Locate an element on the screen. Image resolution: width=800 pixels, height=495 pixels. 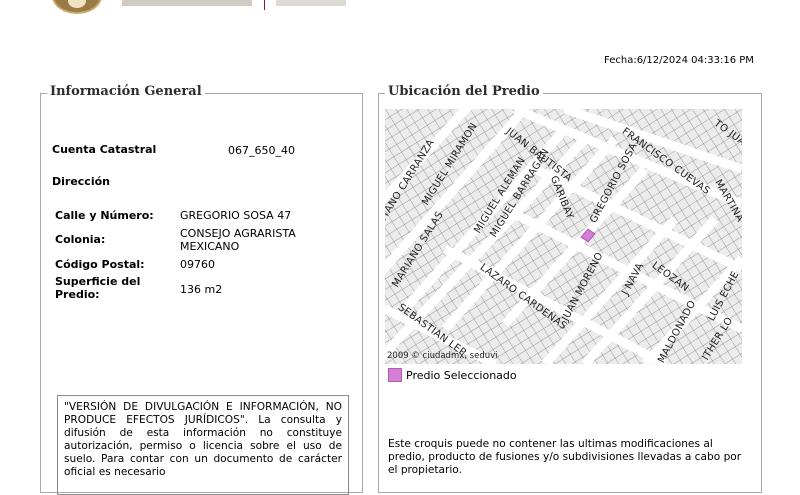
colonia-value: CONSEJO AGRARISTA MEXICANO is located at coordinates (238, 240).